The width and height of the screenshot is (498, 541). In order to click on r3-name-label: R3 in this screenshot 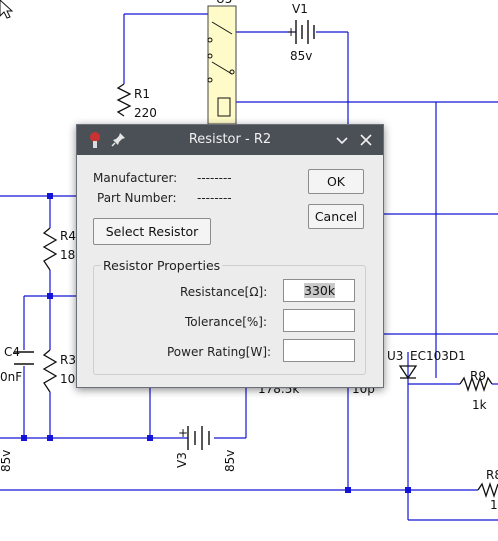, I will do `click(68, 360)`.